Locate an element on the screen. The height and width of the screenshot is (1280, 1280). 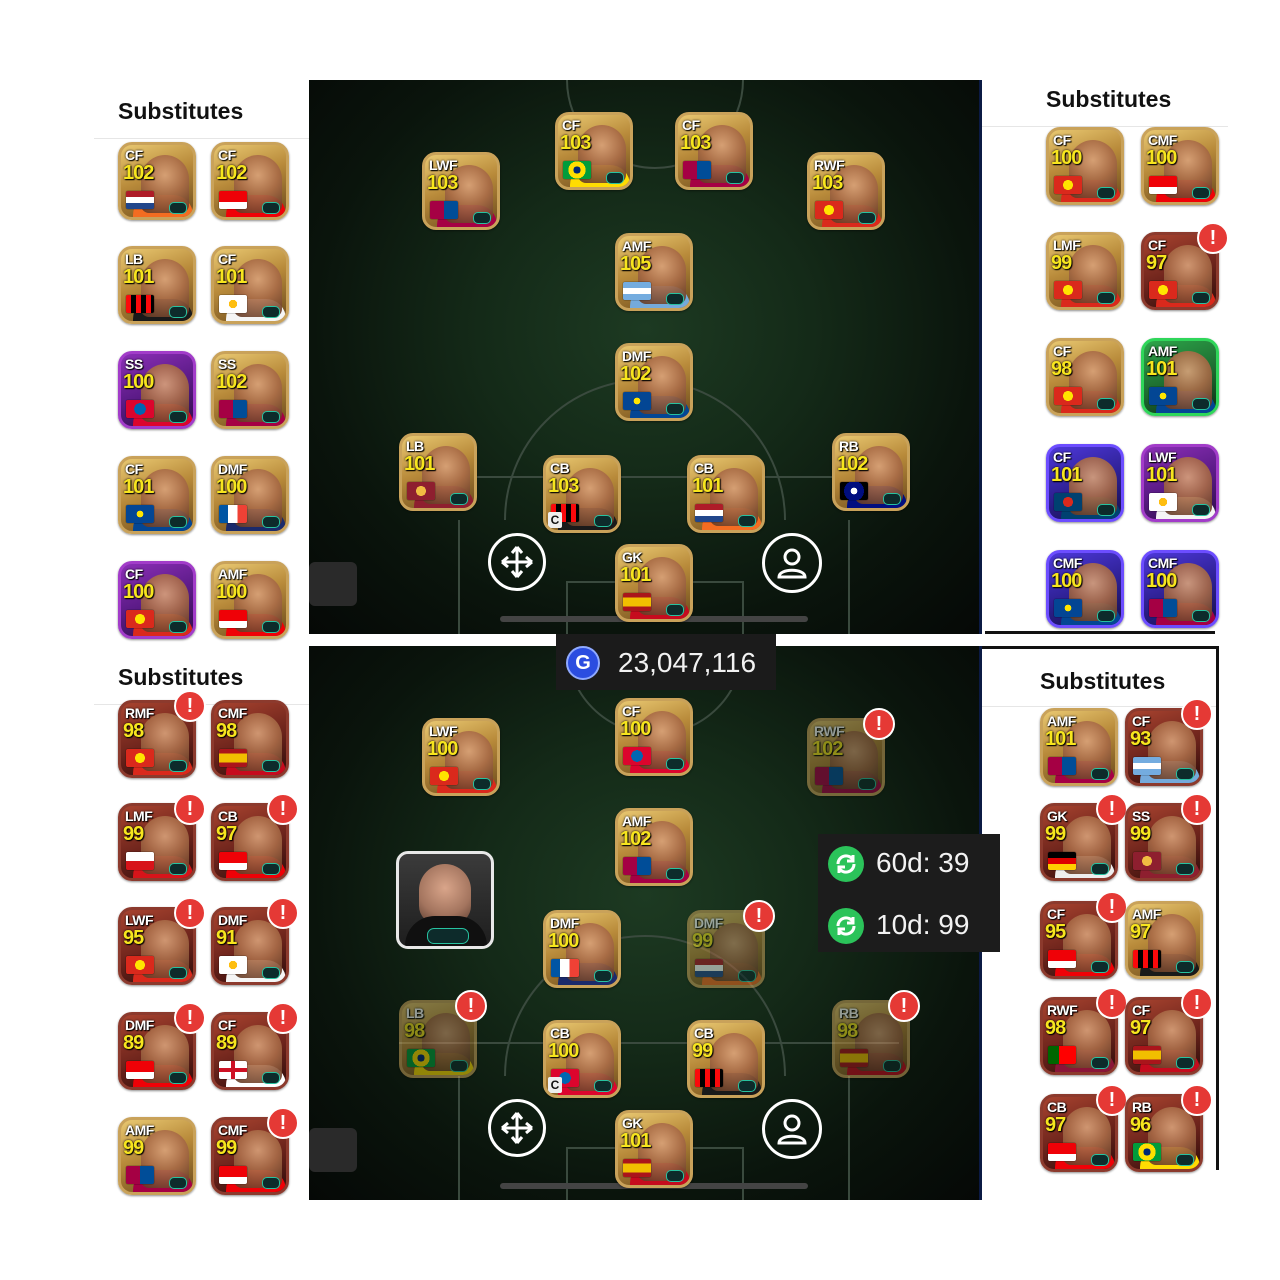
position-label: AMF is located at coordinates (1061, 721).